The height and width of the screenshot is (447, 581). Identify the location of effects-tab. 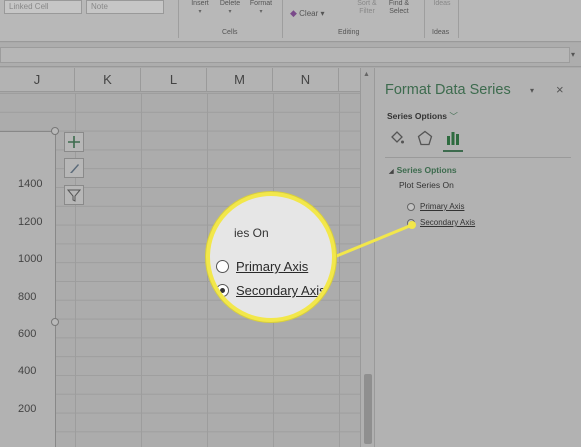
(425, 138).